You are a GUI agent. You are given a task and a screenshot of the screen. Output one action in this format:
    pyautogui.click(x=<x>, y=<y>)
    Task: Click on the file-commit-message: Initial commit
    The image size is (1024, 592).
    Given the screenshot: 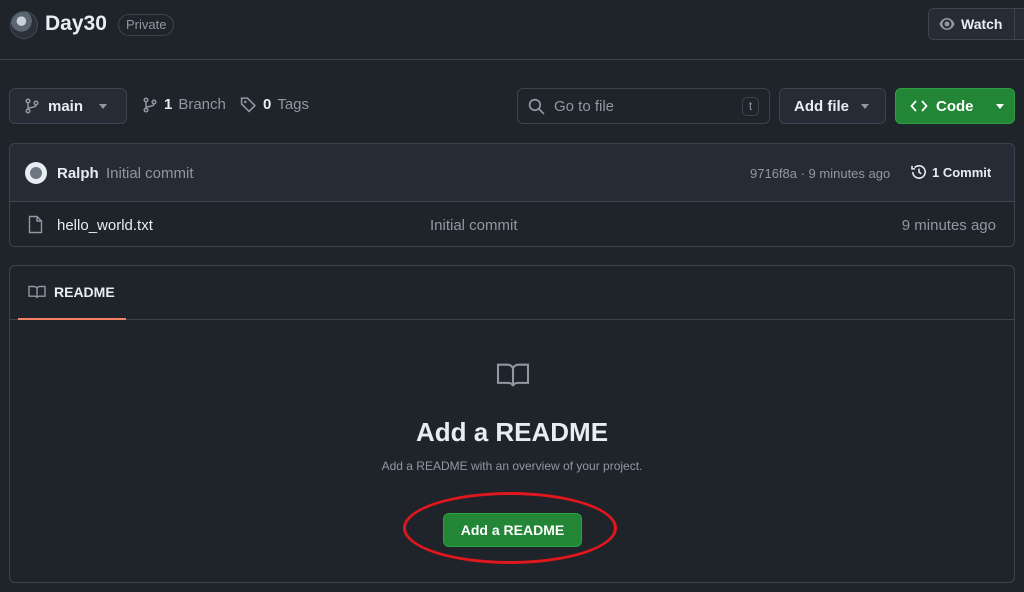 What is the action you would take?
    pyautogui.click(x=474, y=225)
    